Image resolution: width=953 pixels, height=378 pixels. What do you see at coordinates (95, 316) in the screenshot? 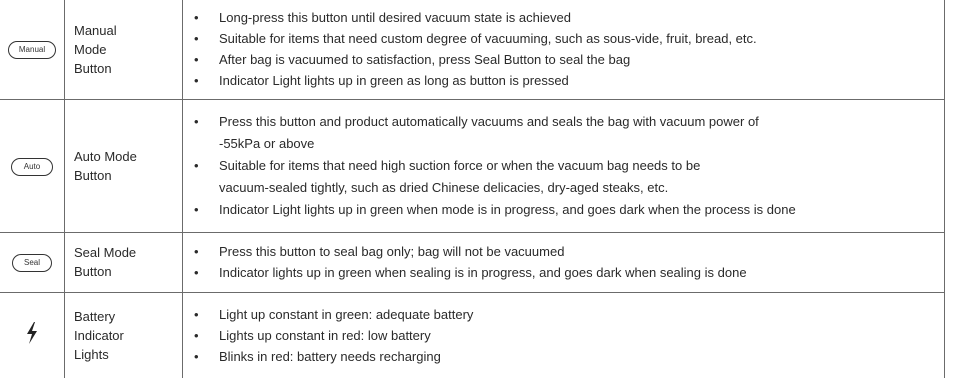
I see `row-name-line: Battery` at bounding box center [95, 316].